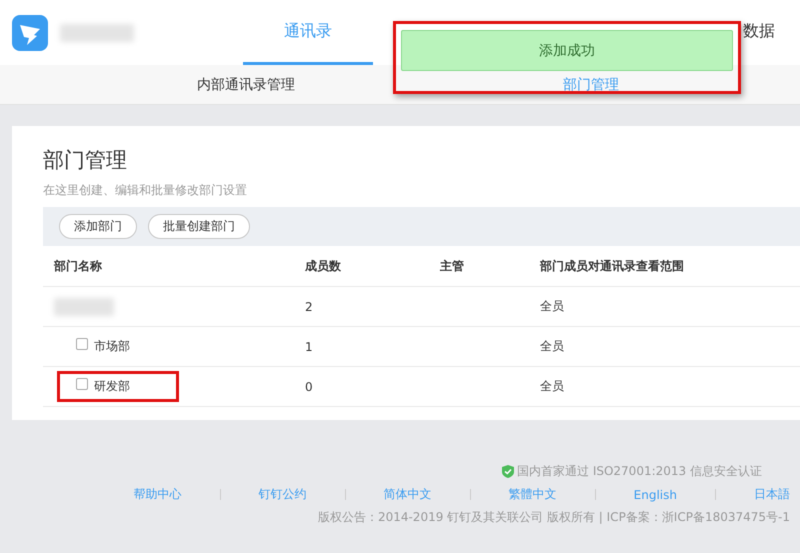 This screenshot has height=553, width=800. Describe the element at coordinates (323, 266) in the screenshot. I see `column-header: 成员数` at that location.